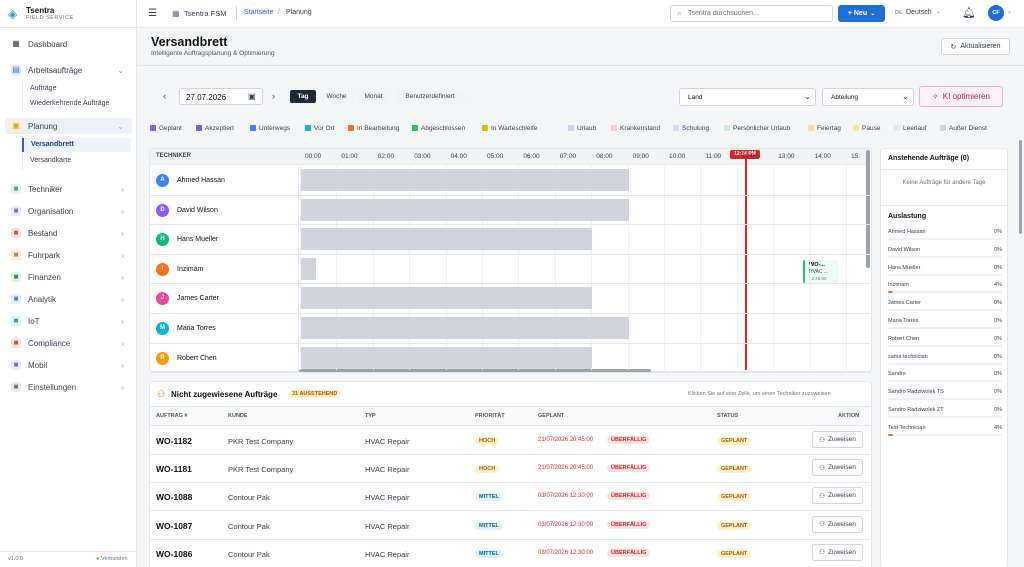 Image resolution: width=1024 pixels, height=567 pixels. I want to click on sidebar-item-analytik: ■ Analytik ›, so click(68, 299).